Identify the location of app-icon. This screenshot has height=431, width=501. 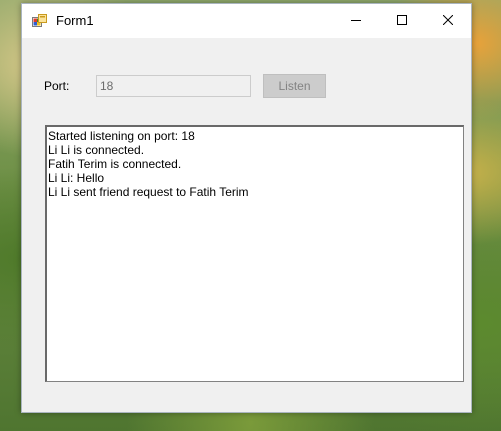
(40, 21).